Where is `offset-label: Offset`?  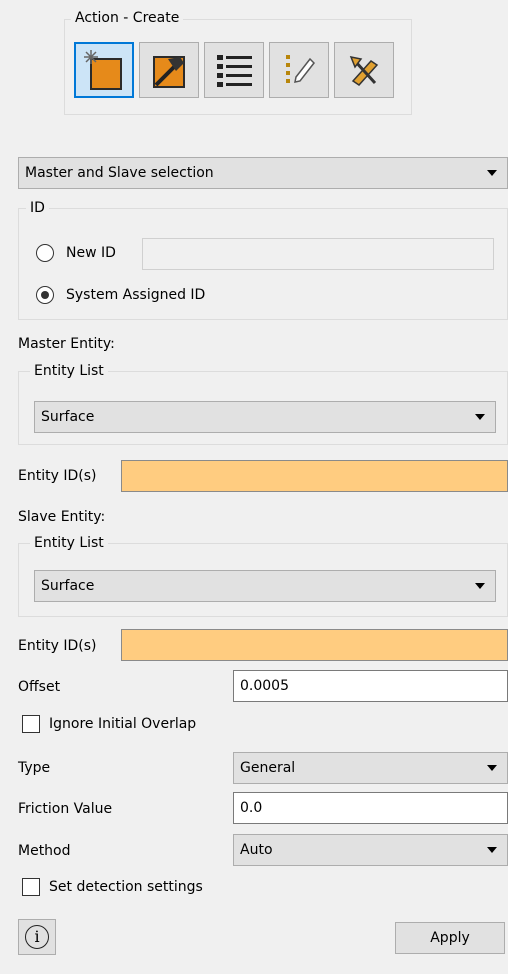
offset-label: Offset is located at coordinates (39, 687).